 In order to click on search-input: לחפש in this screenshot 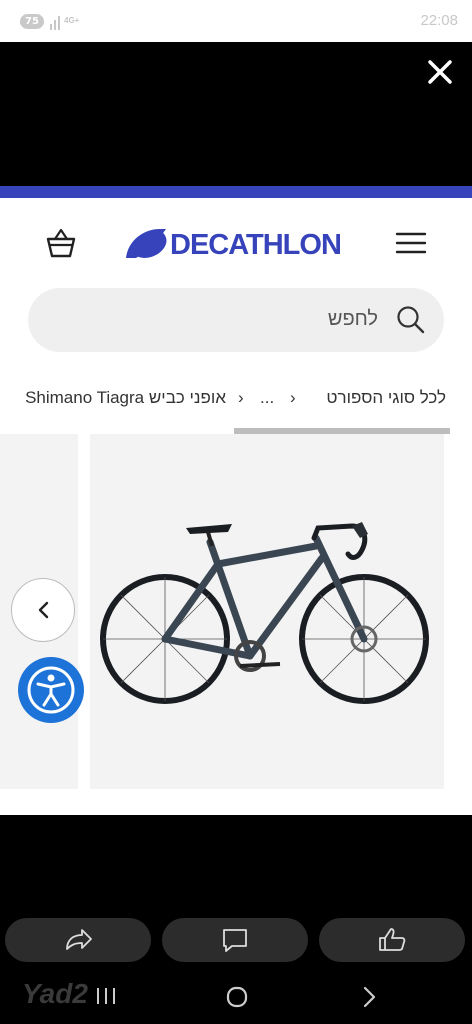, I will do `click(236, 320)`.